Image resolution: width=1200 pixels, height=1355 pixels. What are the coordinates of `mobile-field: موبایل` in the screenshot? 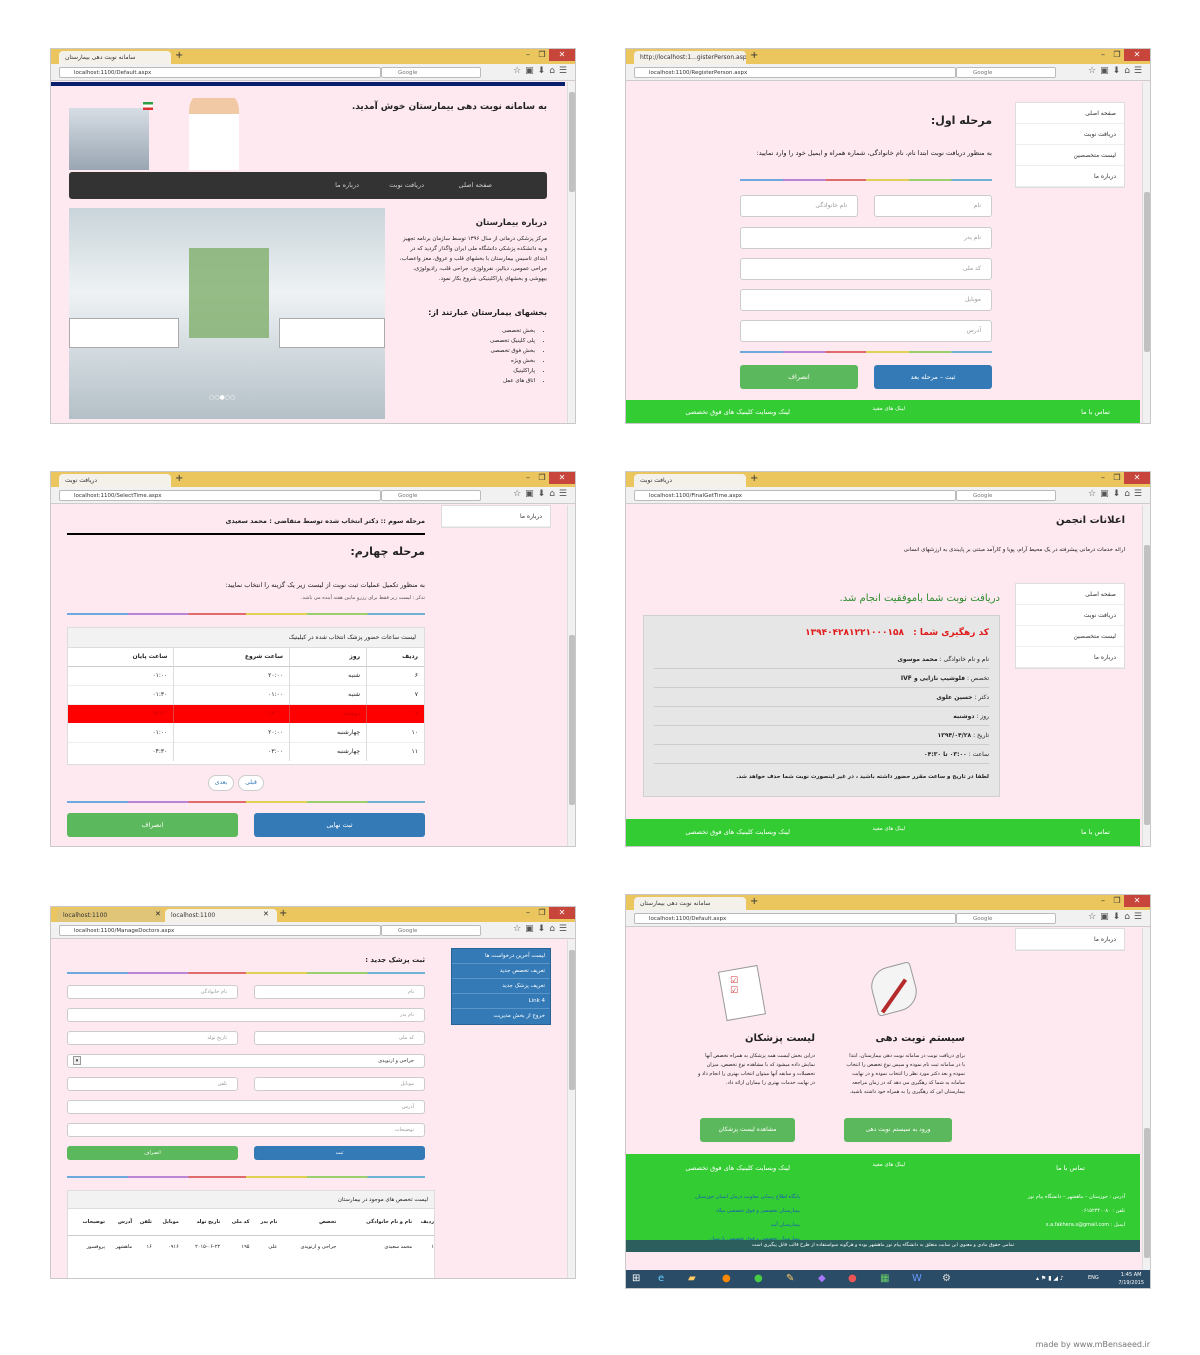 It's located at (339, 1084).